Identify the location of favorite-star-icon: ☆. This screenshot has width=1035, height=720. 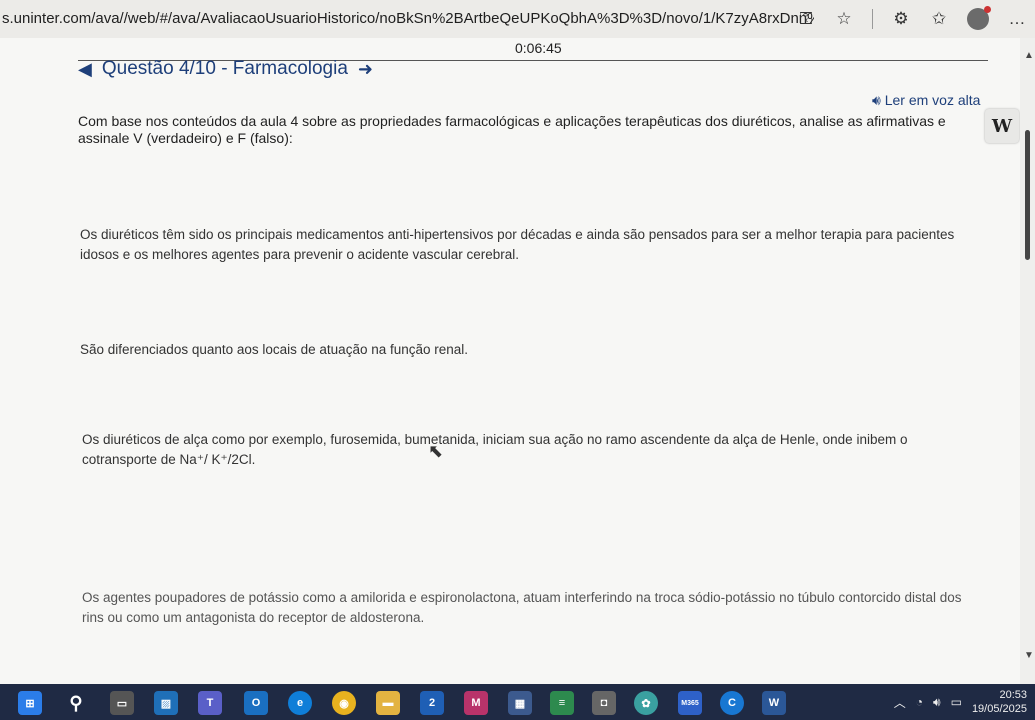
(844, 19).